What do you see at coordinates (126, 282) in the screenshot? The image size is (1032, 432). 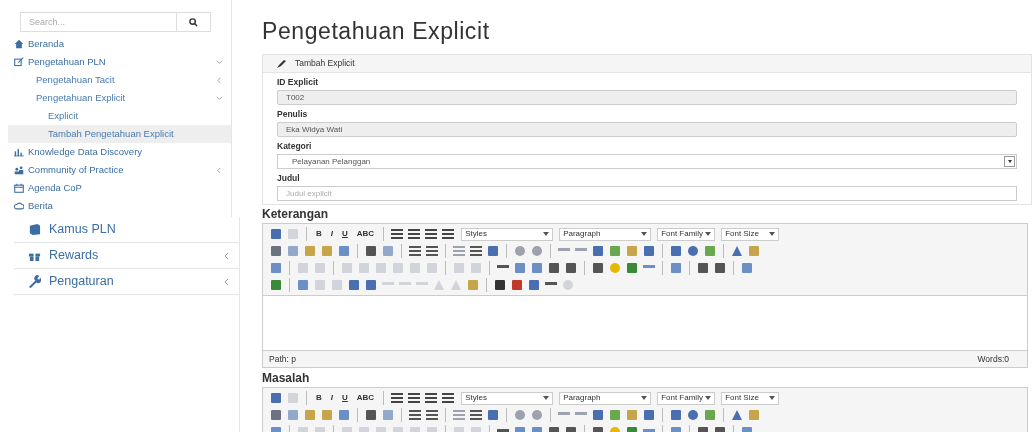 I see `sidebar-item: Pengaturan` at bounding box center [126, 282].